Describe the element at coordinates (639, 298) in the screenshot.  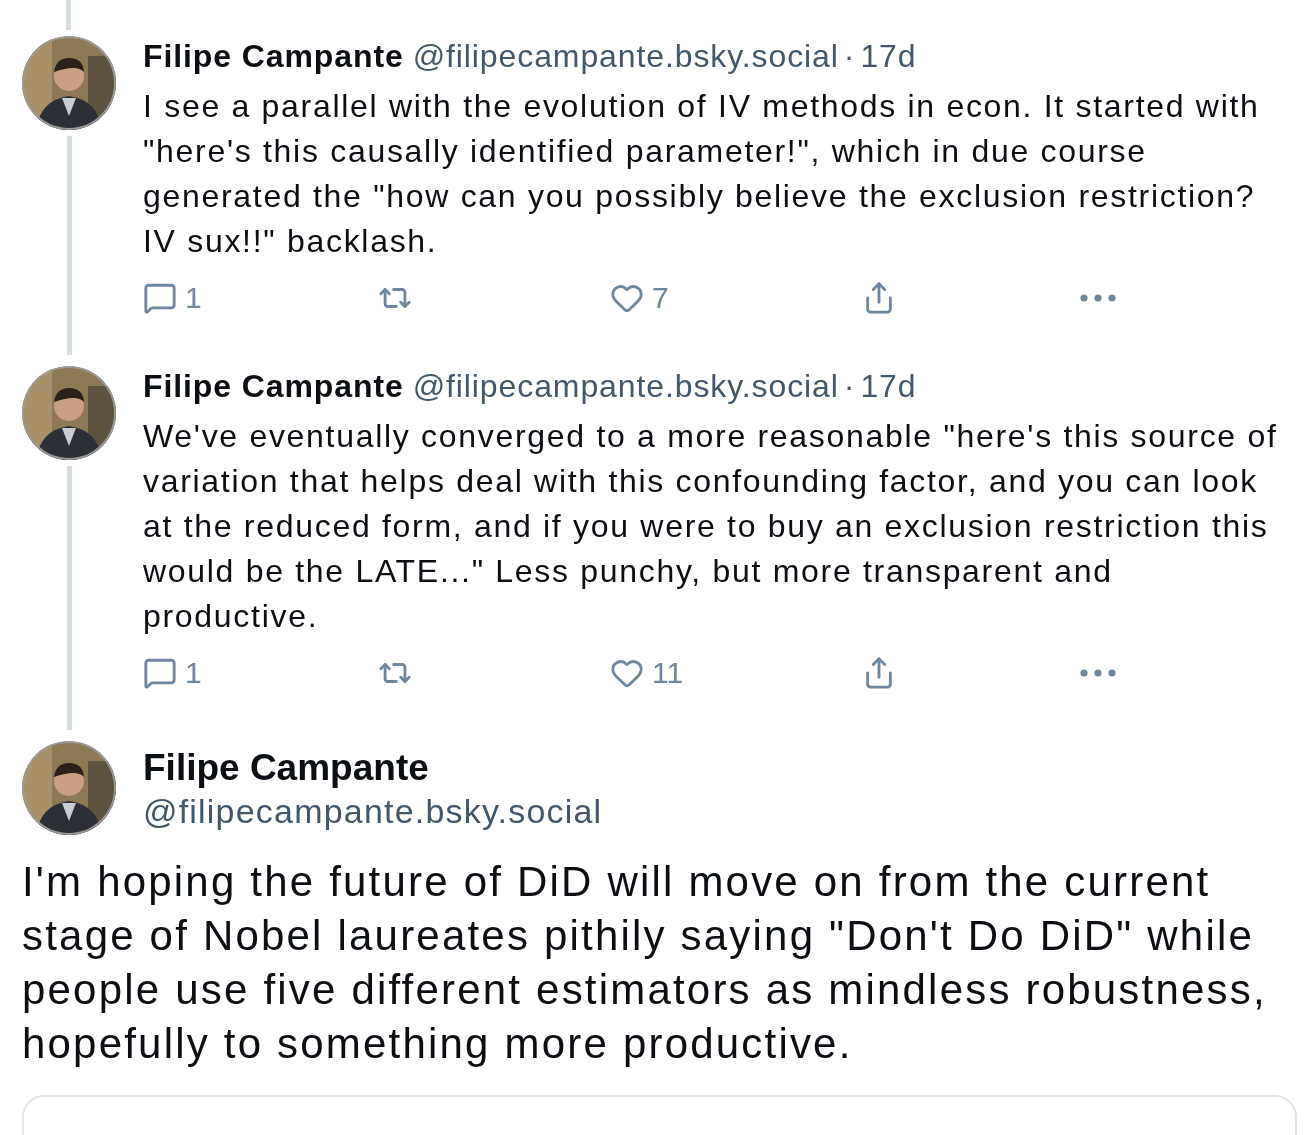
I see `like-button: 7` at that location.